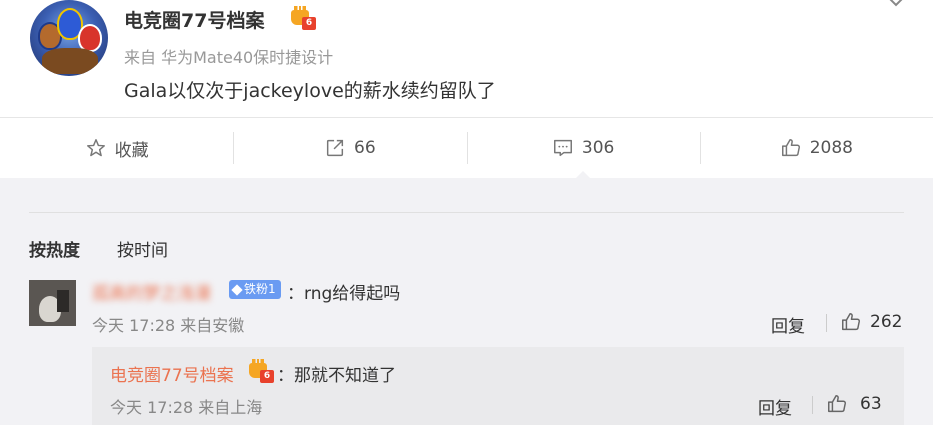 The image size is (933, 425). Describe the element at coordinates (95, 148) in the screenshot. I see `star-icon` at that location.